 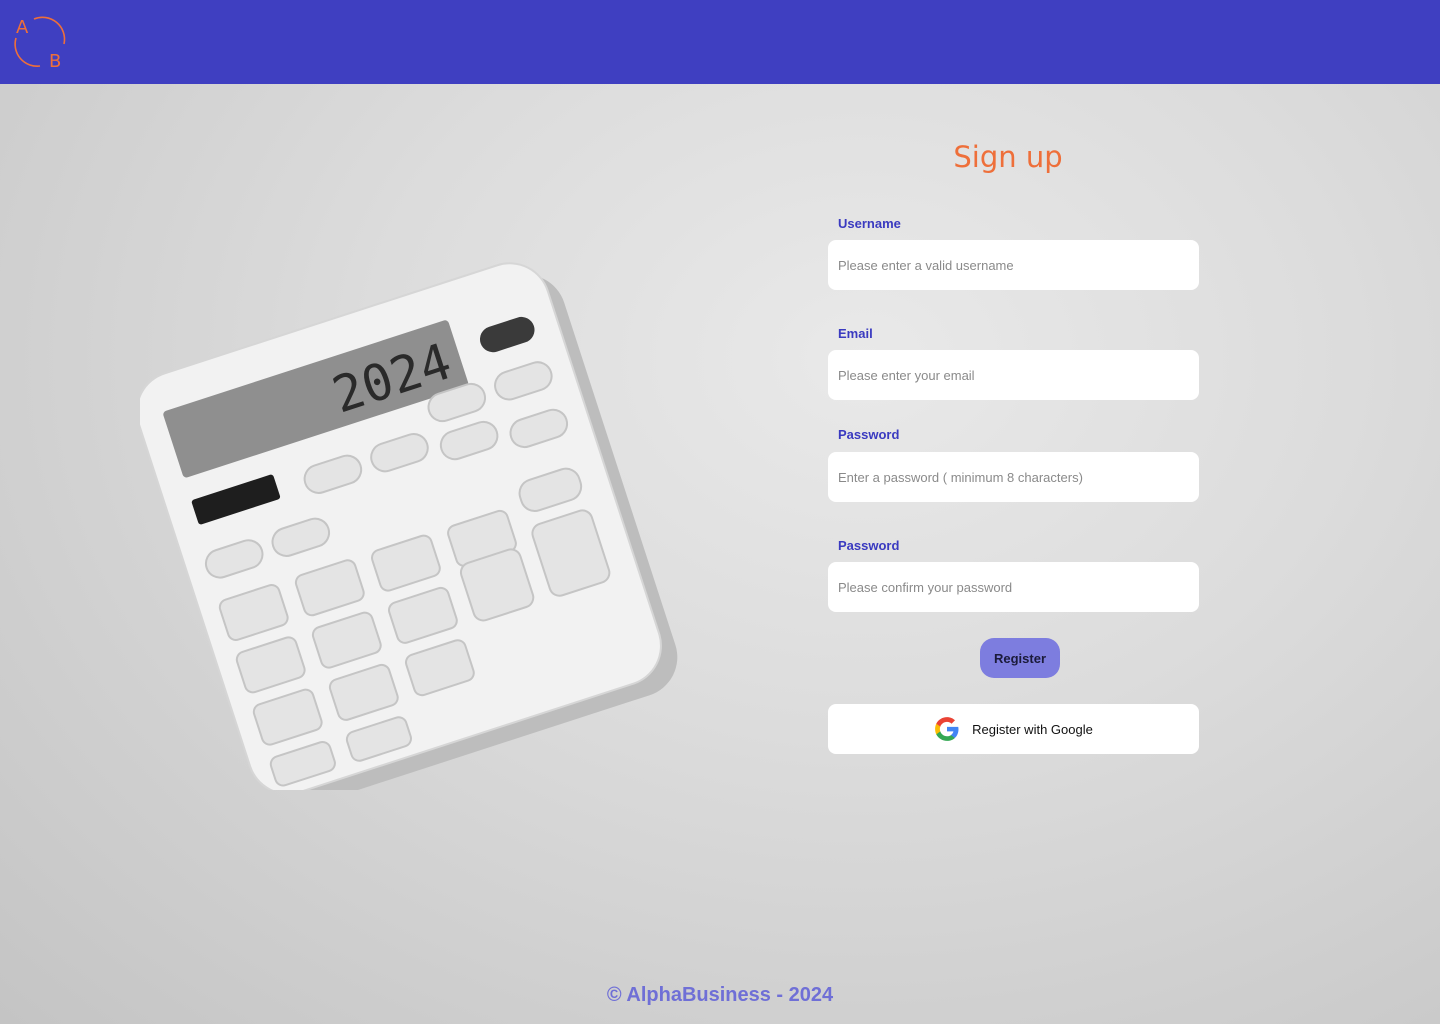 What do you see at coordinates (869, 545) in the screenshot?
I see `confirm-password-label: Password` at bounding box center [869, 545].